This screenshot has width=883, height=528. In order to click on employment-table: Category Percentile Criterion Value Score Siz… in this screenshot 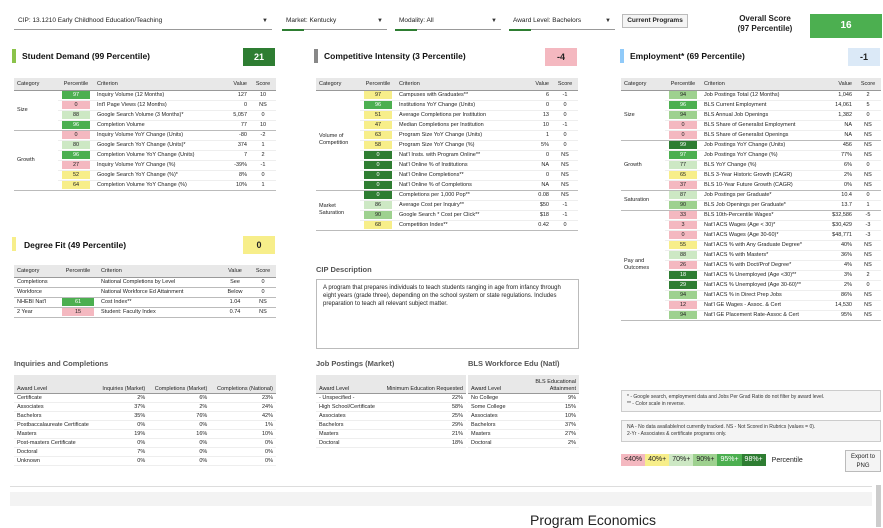, I will do `click(751, 199)`.